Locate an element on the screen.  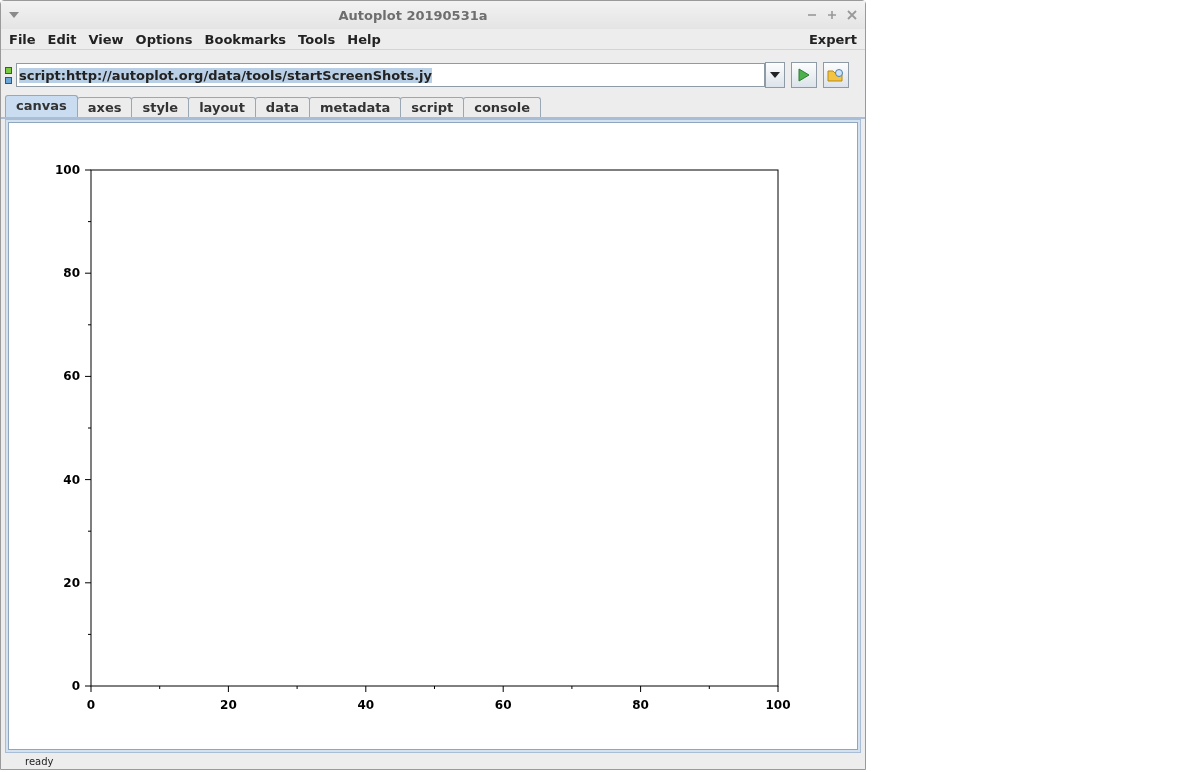
y-tick-label: 0 is located at coordinates (75, 686).